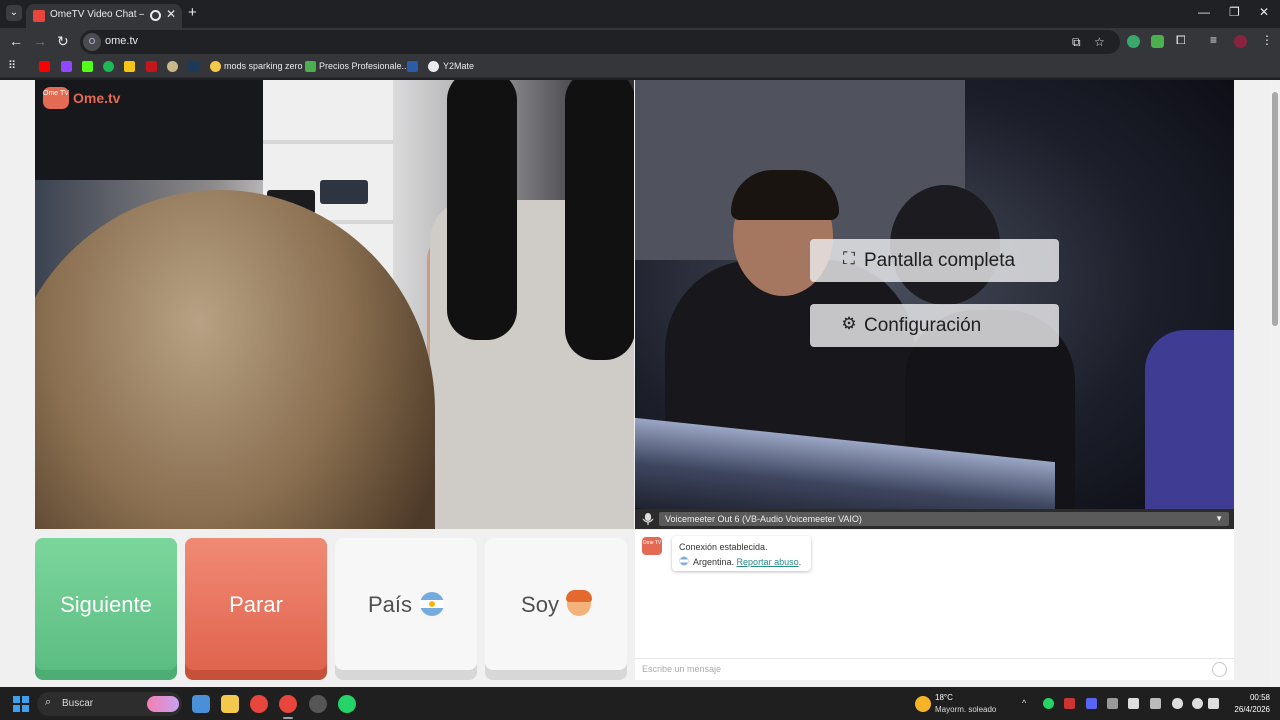 The height and width of the screenshot is (720, 1280). What do you see at coordinates (768, 562) in the screenshot?
I see `report-abuse-link: Reportar abuso` at bounding box center [768, 562].